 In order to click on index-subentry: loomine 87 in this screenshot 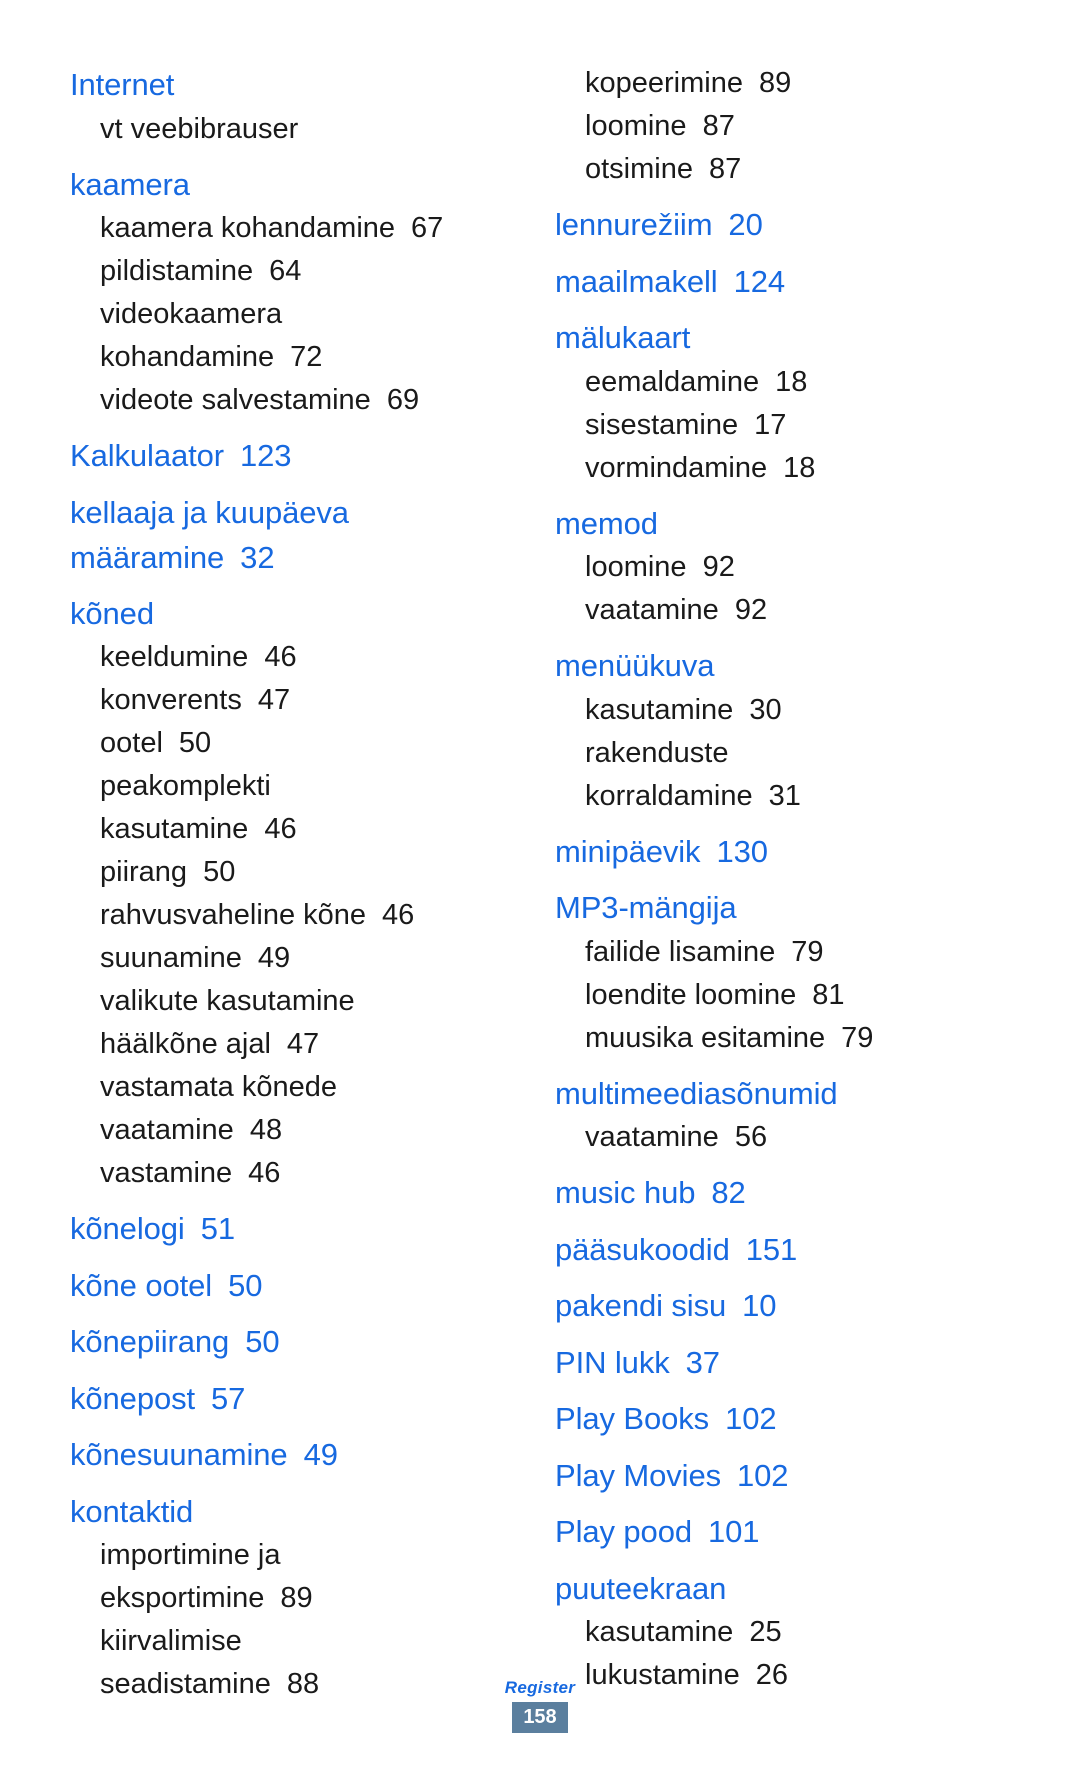, I will do `click(782, 126)`.